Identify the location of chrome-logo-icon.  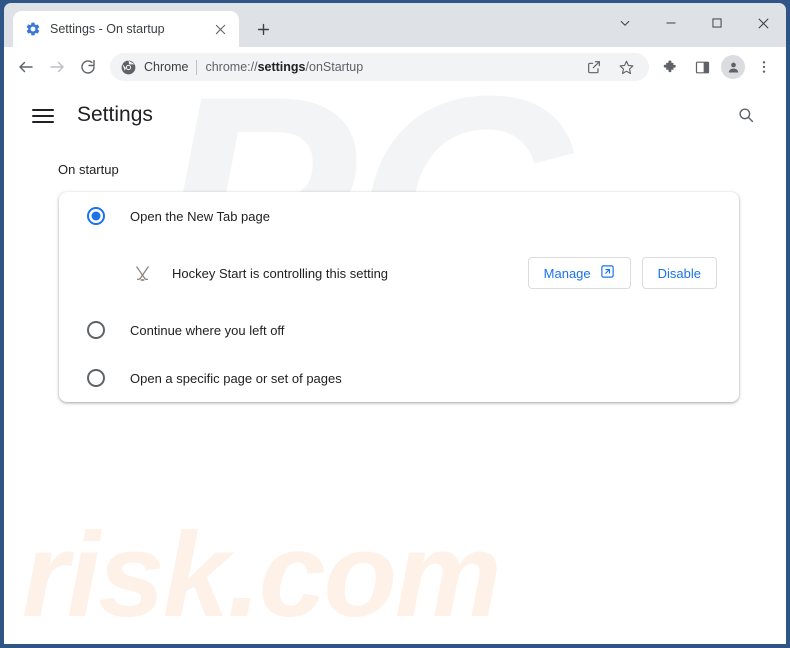
(128, 67).